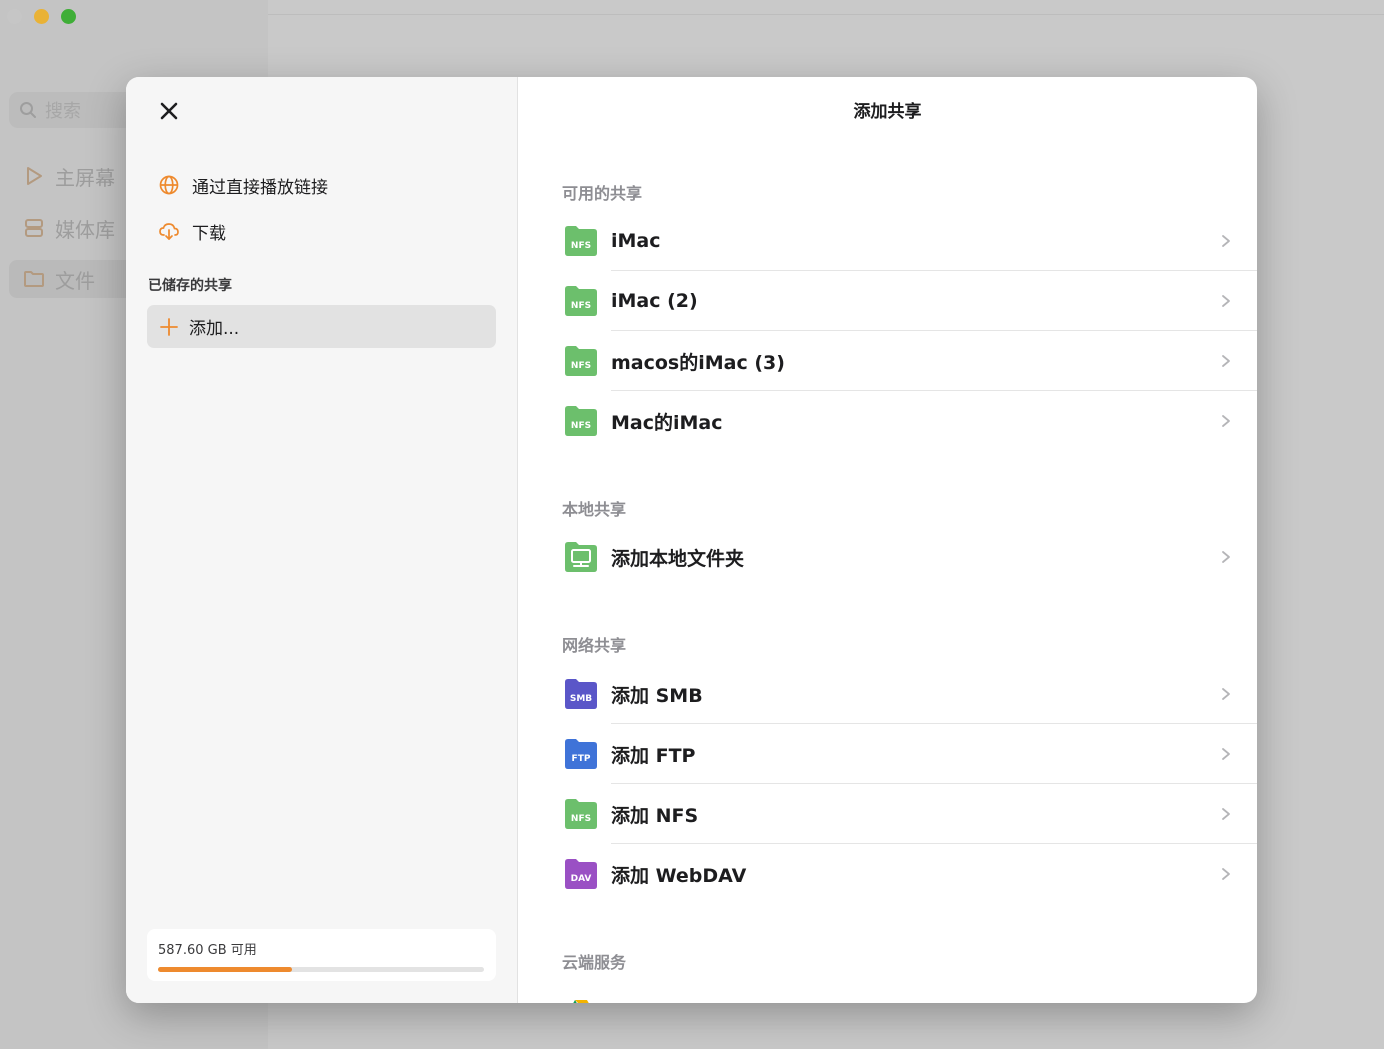  What do you see at coordinates (34, 176) in the screenshot?
I see `play-icon` at bounding box center [34, 176].